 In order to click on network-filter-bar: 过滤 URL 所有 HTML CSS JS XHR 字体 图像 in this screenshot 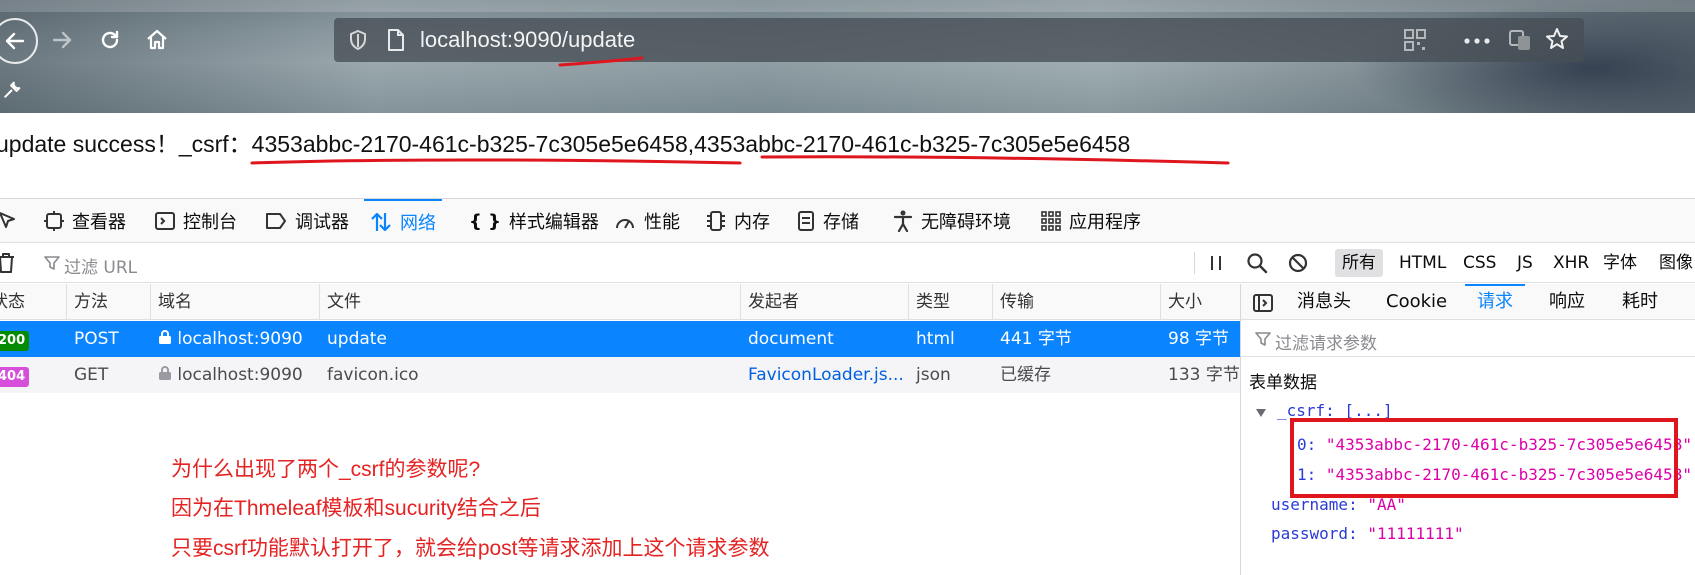, I will do `click(847, 263)`.